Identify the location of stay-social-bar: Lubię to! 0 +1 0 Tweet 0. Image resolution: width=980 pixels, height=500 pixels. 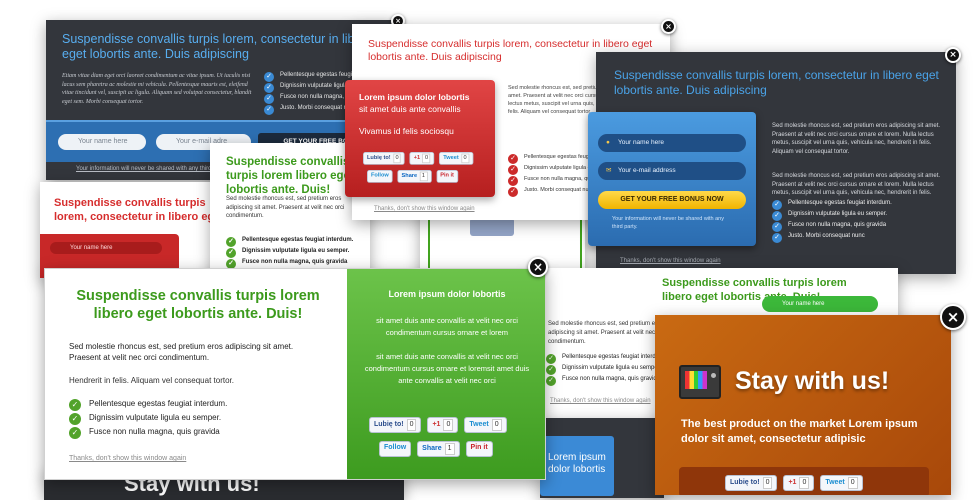
(804, 481).